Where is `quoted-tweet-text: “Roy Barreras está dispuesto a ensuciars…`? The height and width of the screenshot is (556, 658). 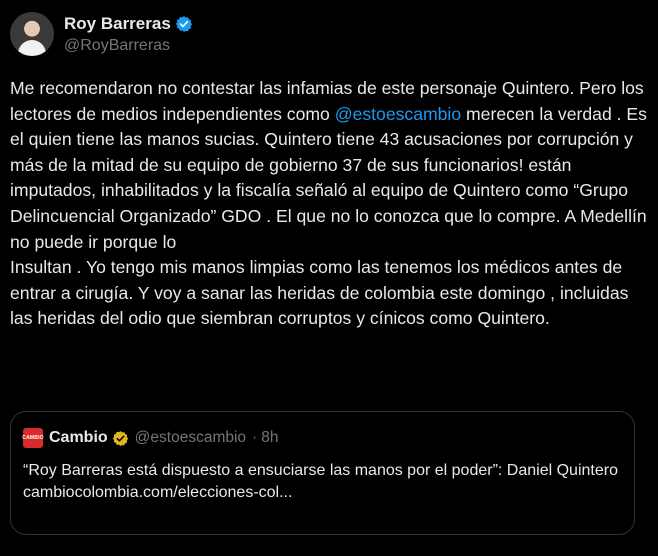
quoted-tweet-text: “Roy Barreras está dispuesto a ensuciars… is located at coordinates (323, 481).